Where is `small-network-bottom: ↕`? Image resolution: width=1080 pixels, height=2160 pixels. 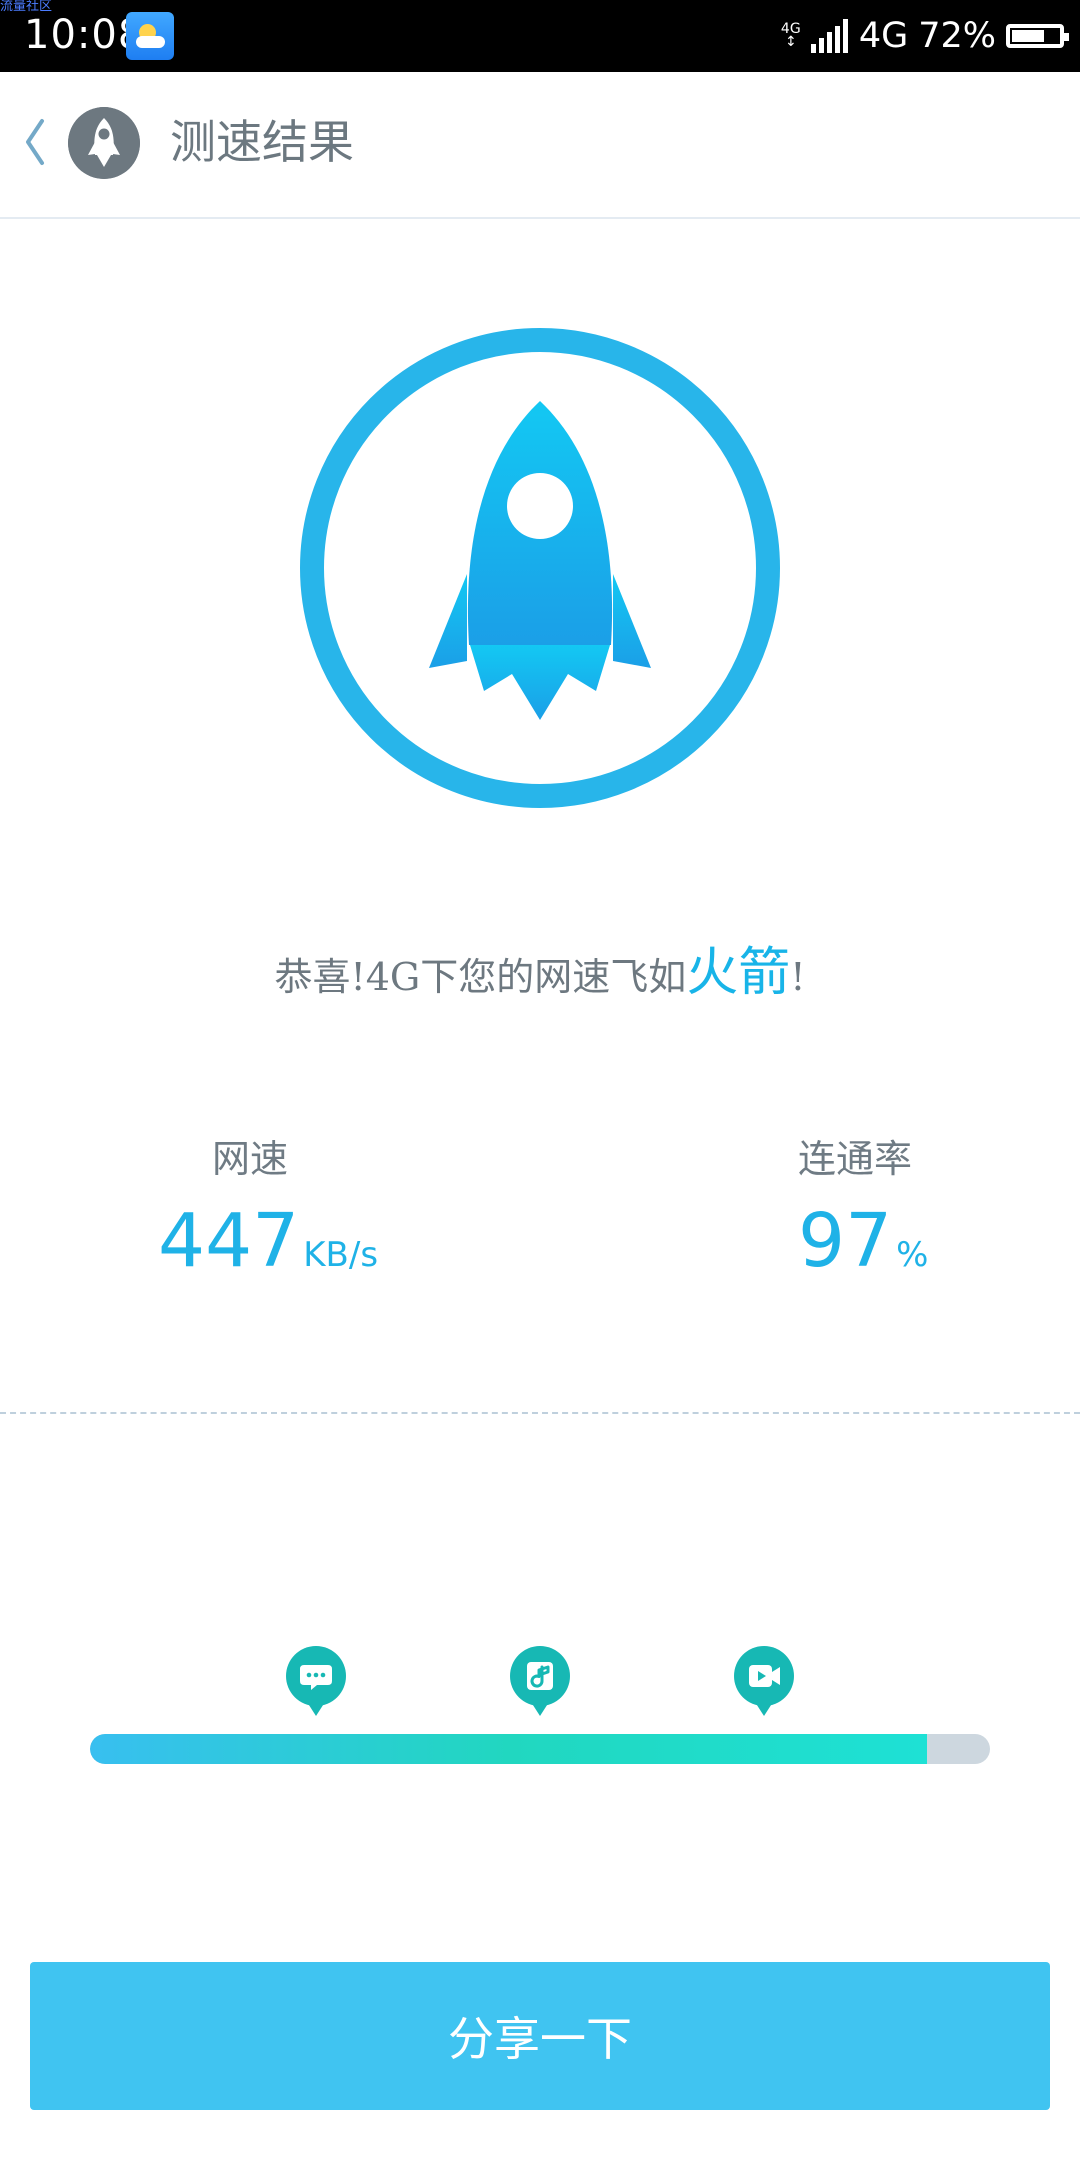 small-network-bottom: ↕ is located at coordinates (790, 42).